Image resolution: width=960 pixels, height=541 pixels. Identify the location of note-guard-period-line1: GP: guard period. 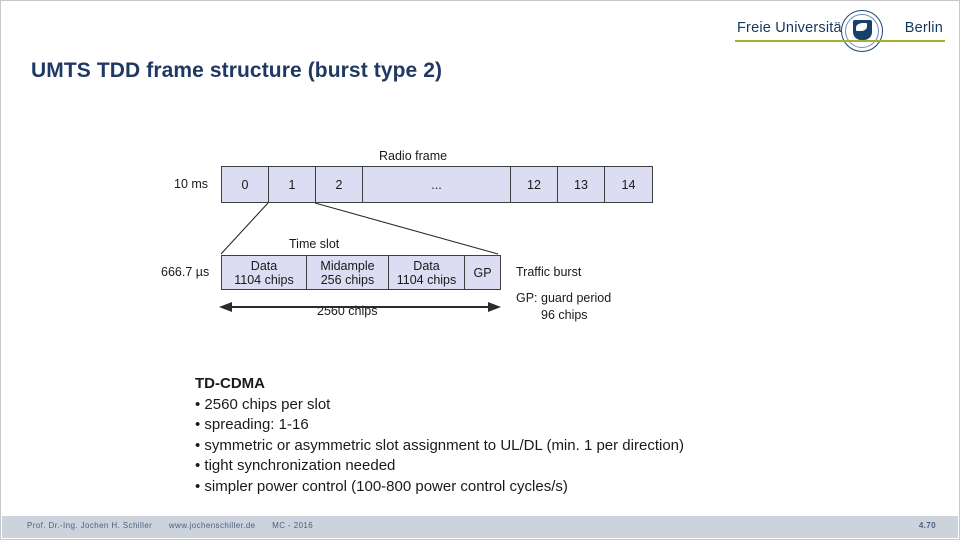
(564, 298).